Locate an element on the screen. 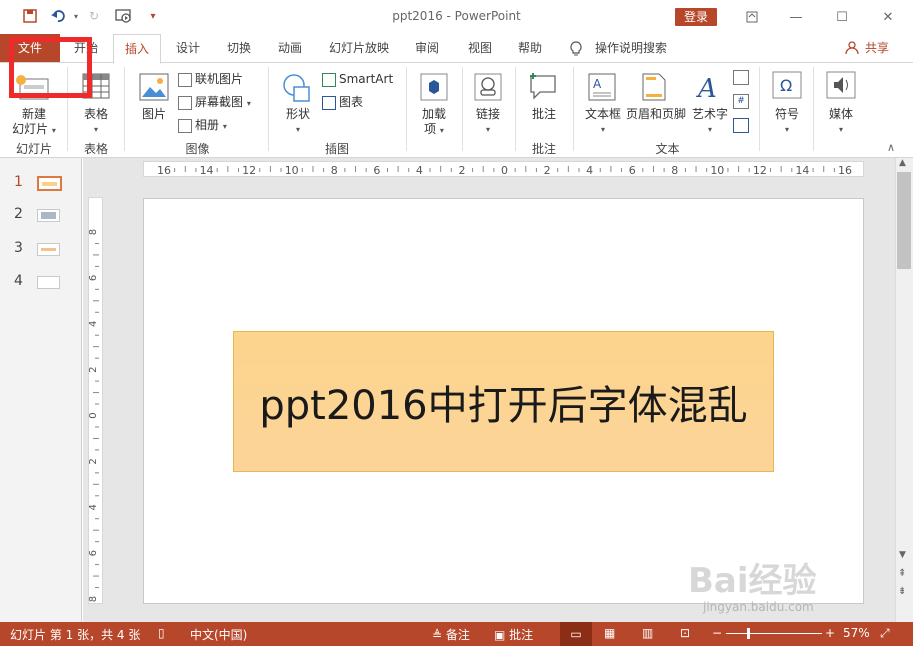 The width and height of the screenshot is (913, 646). wordart-button: 艺术字 ▾ is located at coordinates (710, 122).